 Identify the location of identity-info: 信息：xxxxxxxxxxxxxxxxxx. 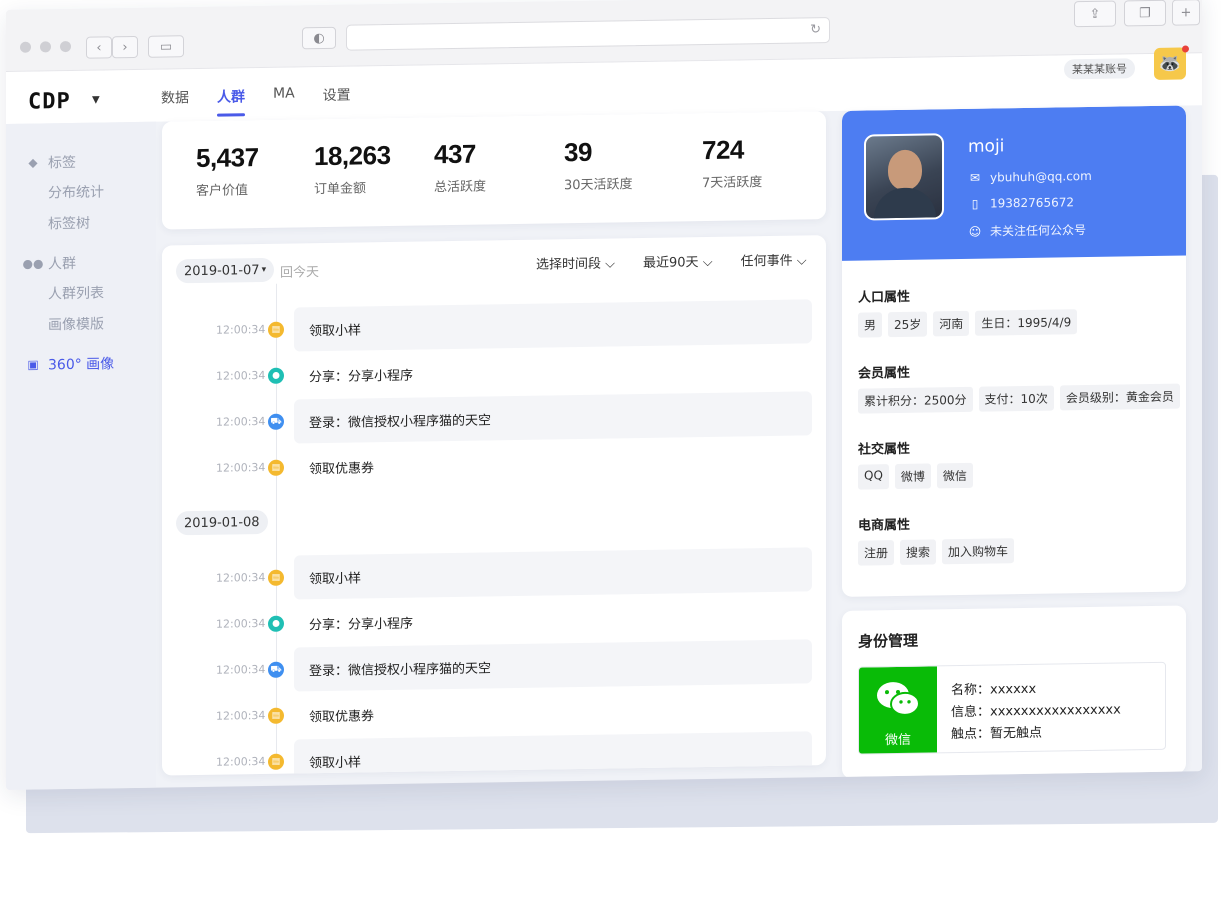
(1036, 711).